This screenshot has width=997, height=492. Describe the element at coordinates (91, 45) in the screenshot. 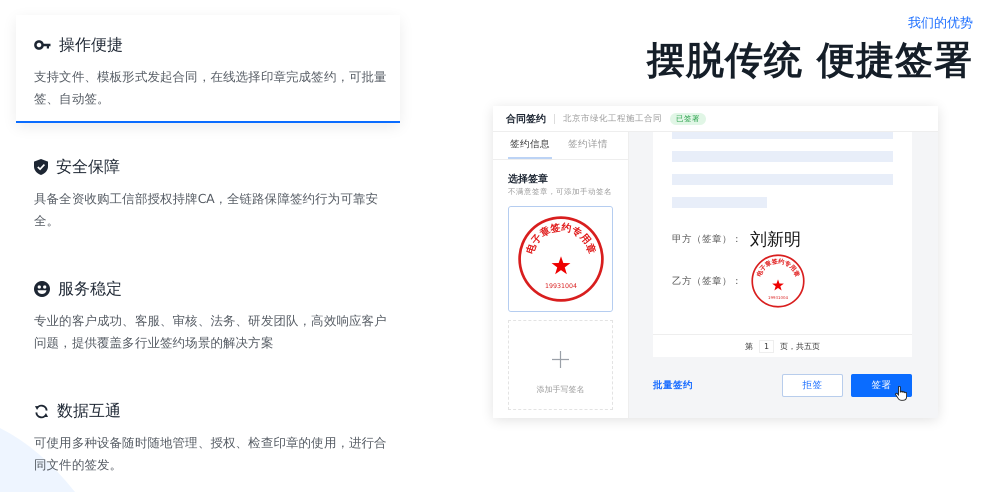

I see `feature-title: 操作便捷` at that location.